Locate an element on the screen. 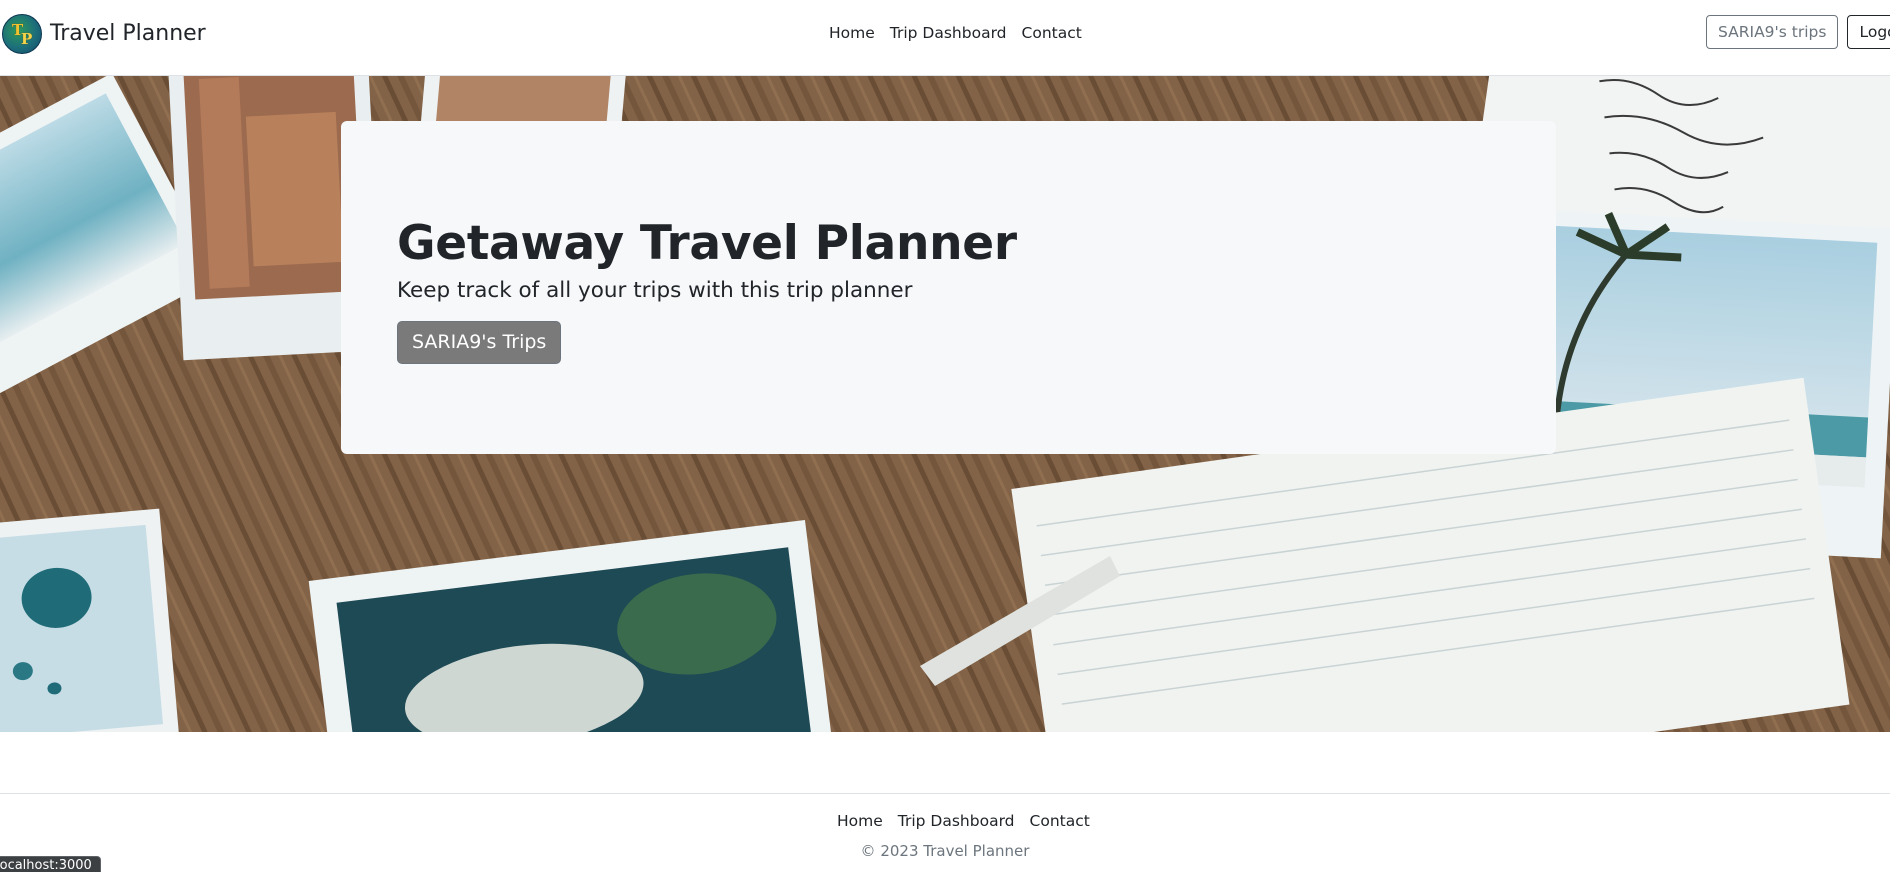  copyright-text: © 2023 Travel Planner is located at coordinates (945, 851).